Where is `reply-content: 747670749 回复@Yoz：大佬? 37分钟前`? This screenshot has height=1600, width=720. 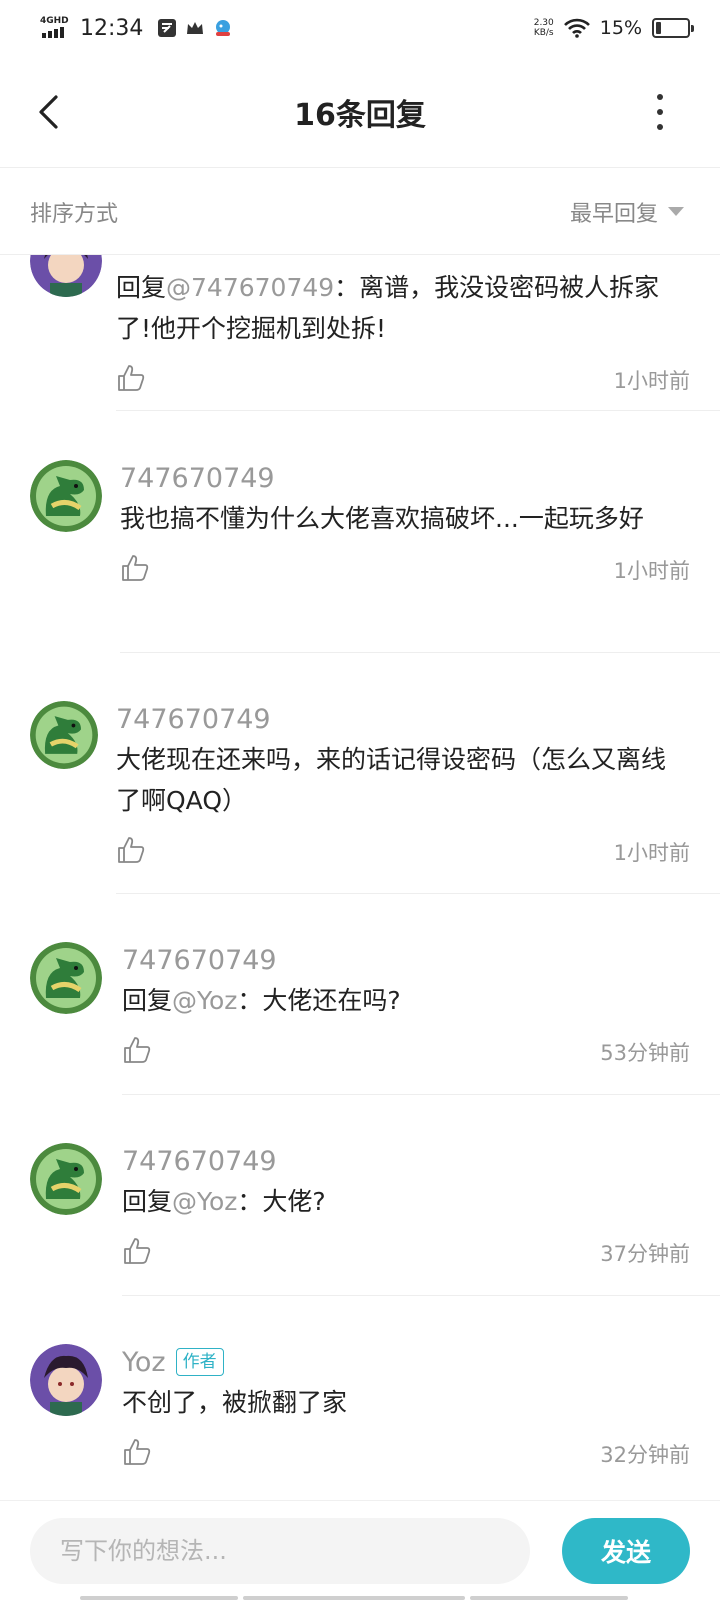 reply-content: 747670749 回复@Yoz：大佬? 37分钟前 is located at coordinates (406, 1209).